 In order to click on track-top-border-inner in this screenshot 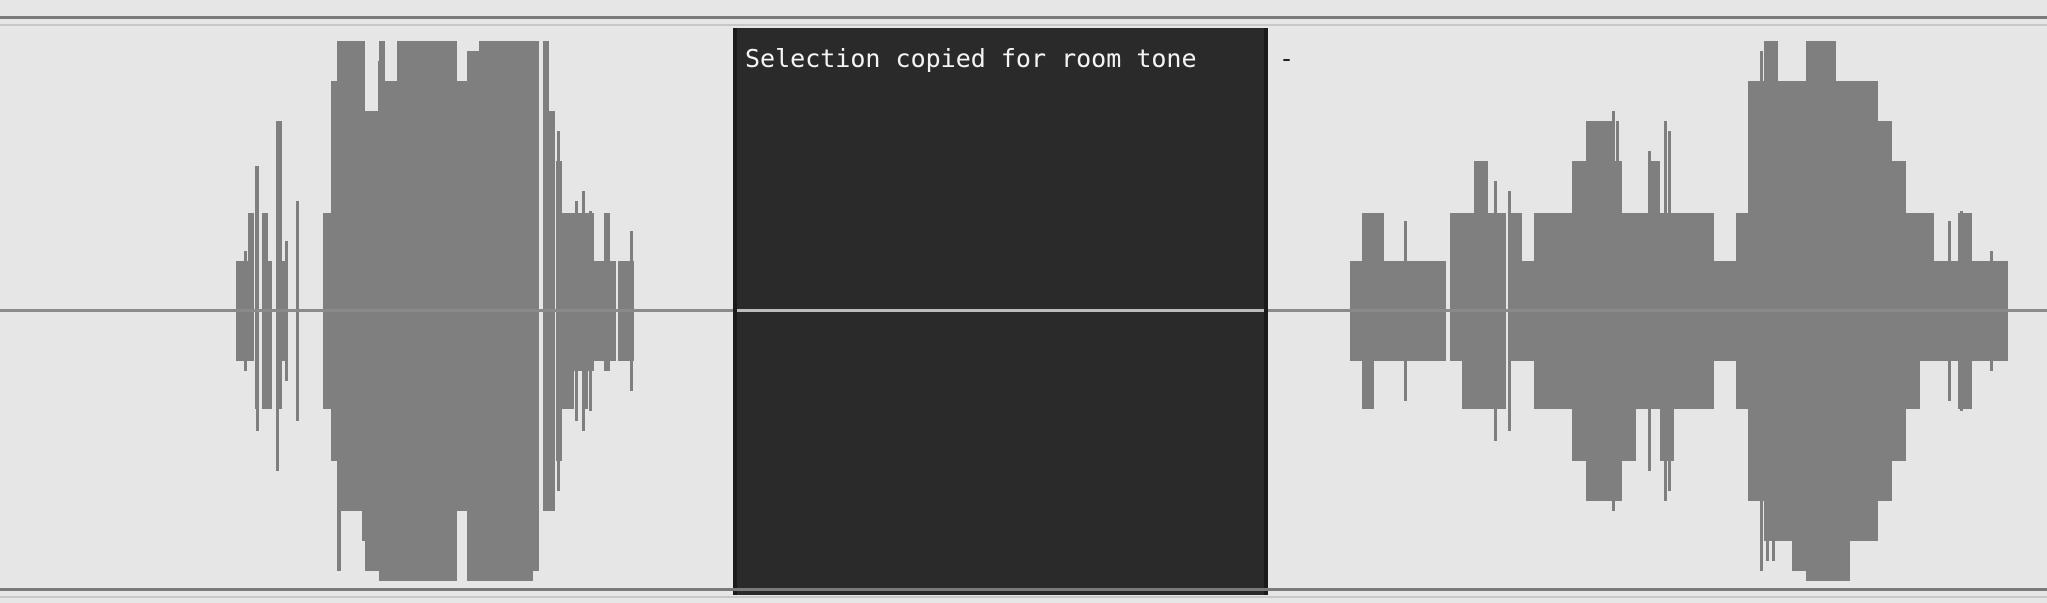, I will do `click(1023, 25)`.